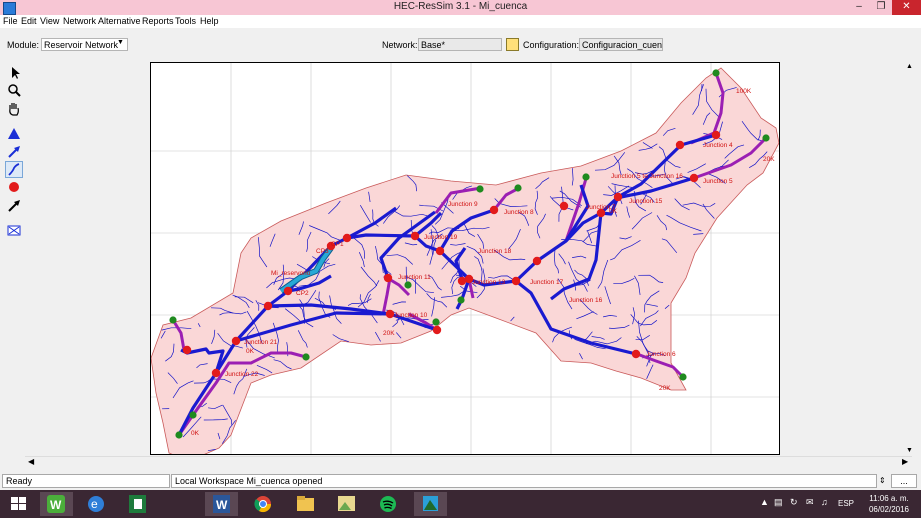 This screenshot has width=921, height=518. Describe the element at coordinates (859, 7) in the screenshot. I see `minimize-button: –` at that location.